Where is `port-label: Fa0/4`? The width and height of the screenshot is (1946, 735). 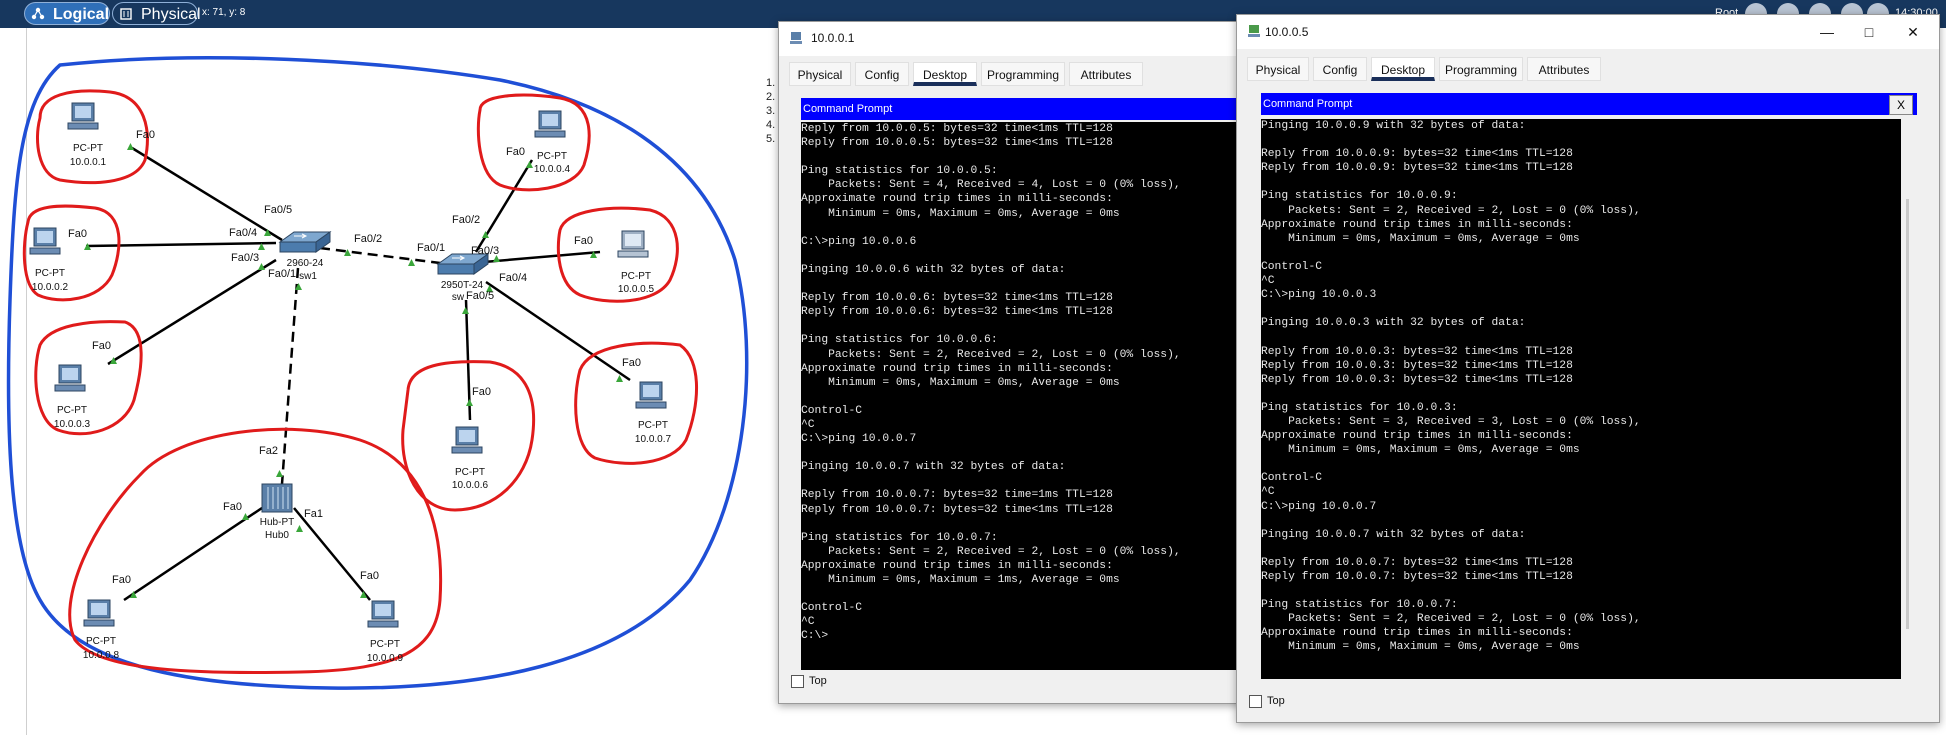
port-label: Fa0/4 is located at coordinates (513, 278).